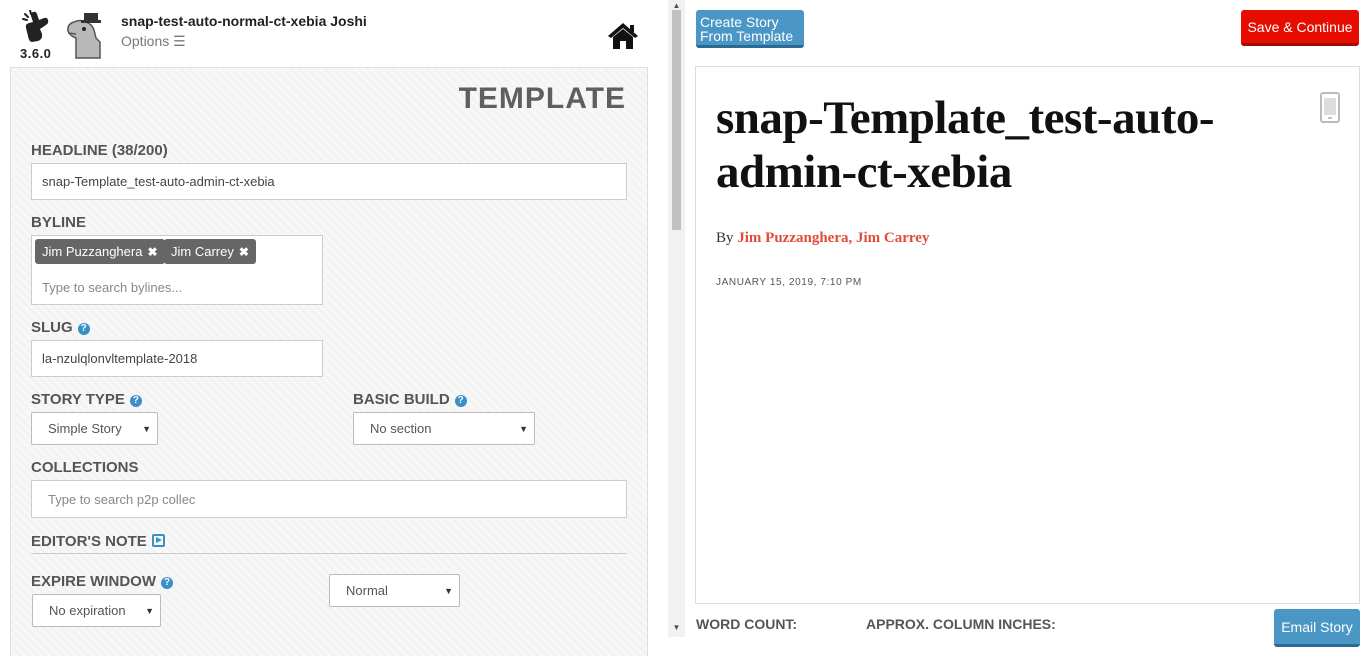  I want to click on slug-input: la-nzulqlonvltemplate-2018, so click(177, 358).